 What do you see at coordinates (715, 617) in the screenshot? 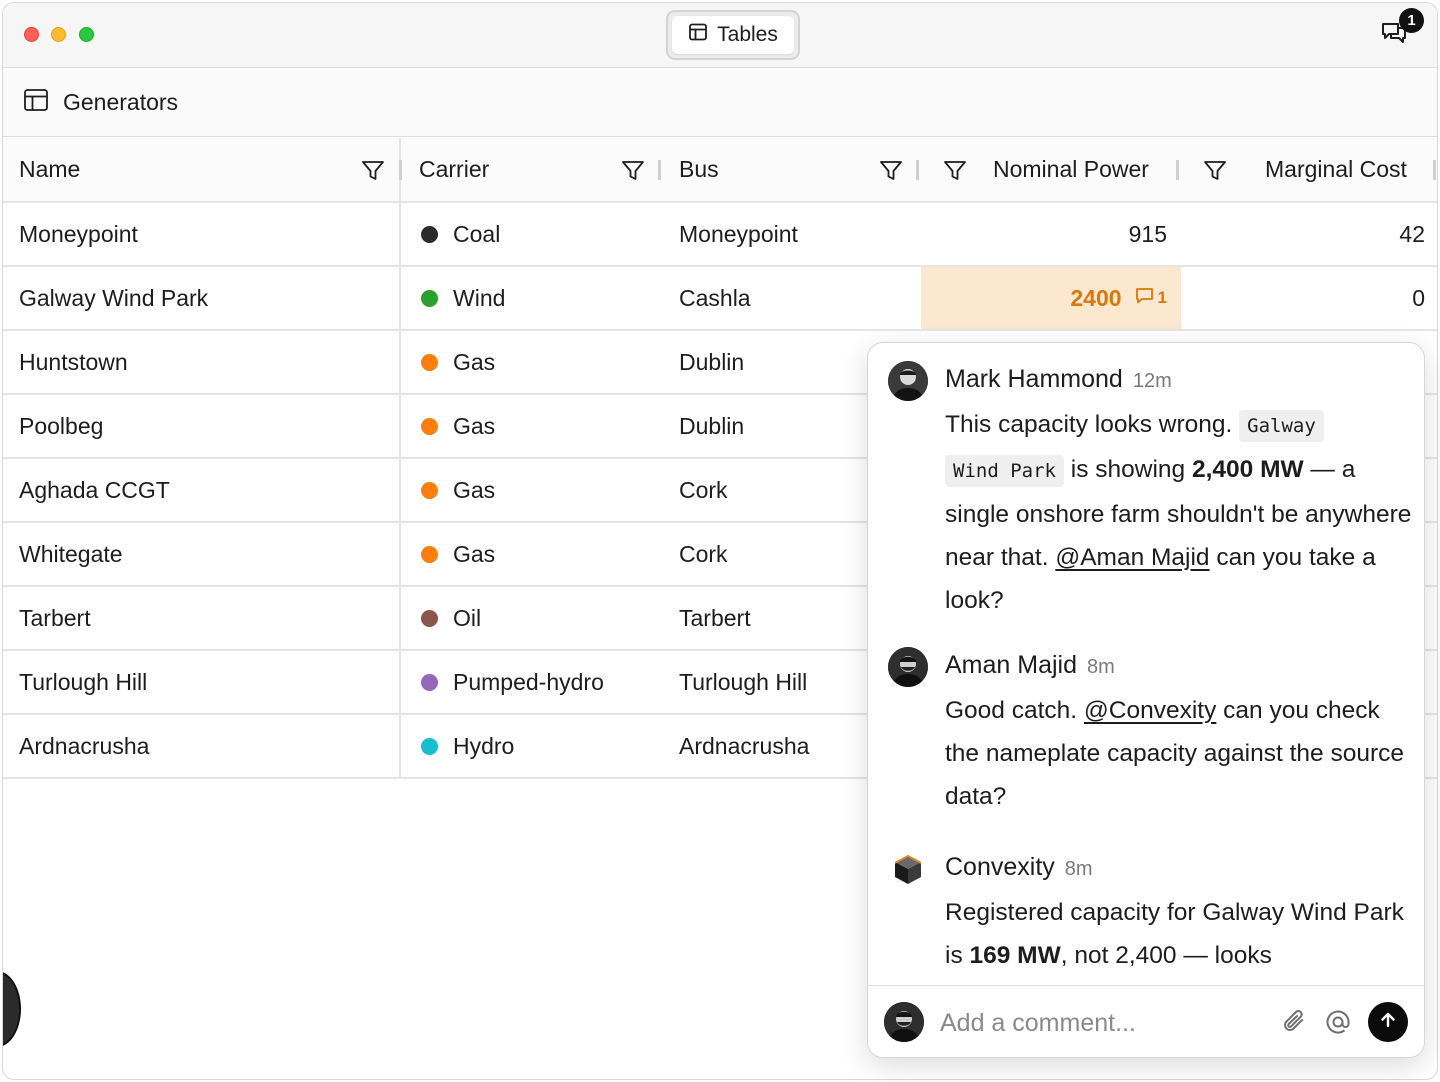
I see `bus-value: Tarbert` at bounding box center [715, 617].